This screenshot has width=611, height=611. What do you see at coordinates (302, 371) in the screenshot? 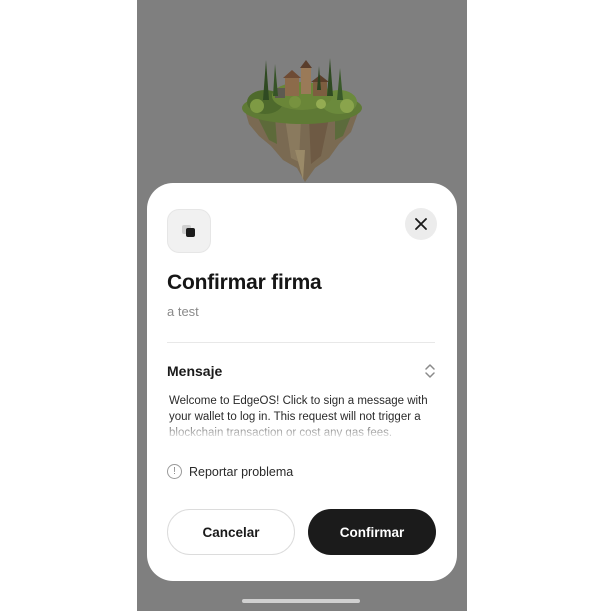
I see `message-section-header: Mensaje` at bounding box center [302, 371].